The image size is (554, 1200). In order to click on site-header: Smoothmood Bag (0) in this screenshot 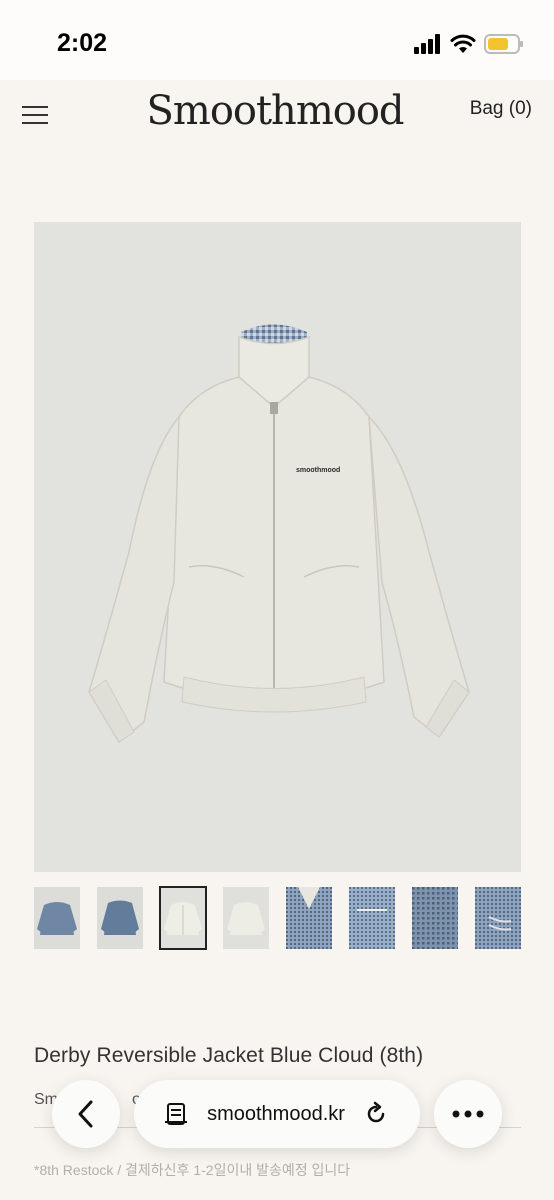, I will do `click(277, 120)`.